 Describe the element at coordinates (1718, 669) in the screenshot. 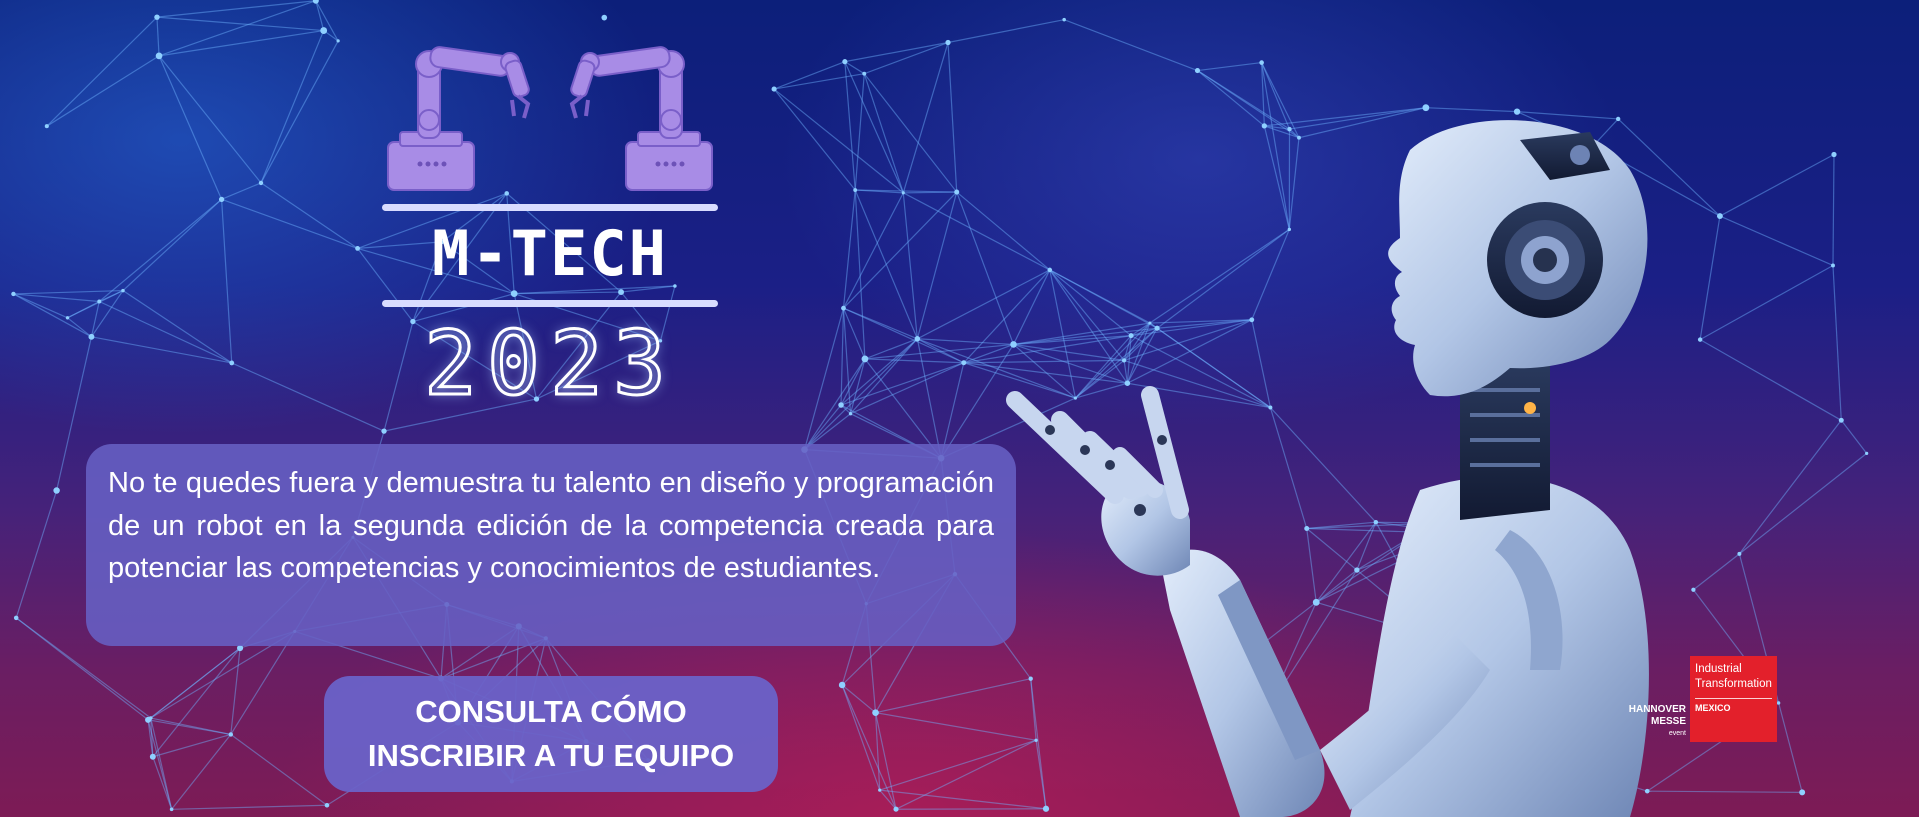

I see `it-line-1: Industrial` at that location.